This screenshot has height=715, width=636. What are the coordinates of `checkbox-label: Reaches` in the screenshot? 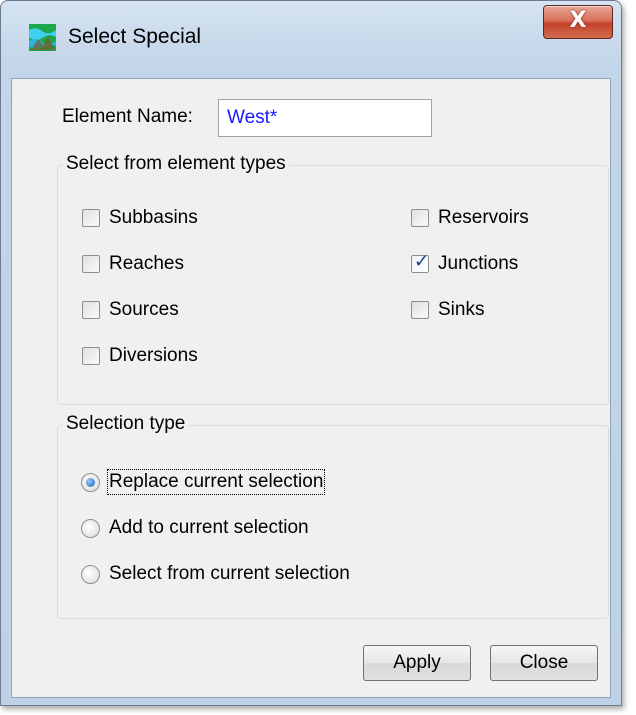 It's located at (146, 263).